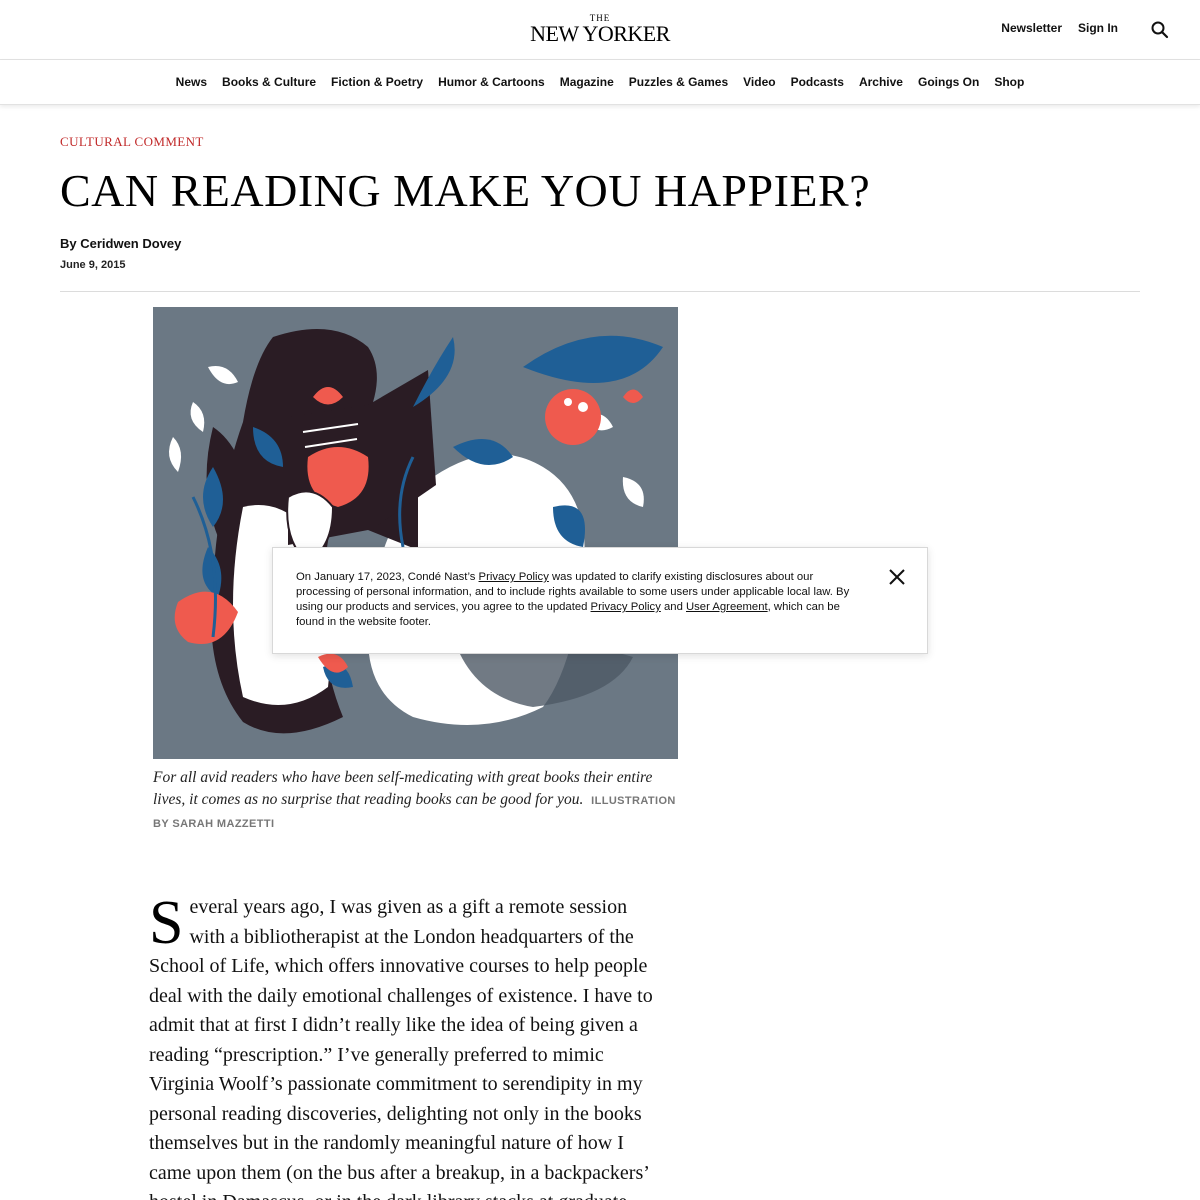 The width and height of the screenshot is (1200, 1200). Describe the element at coordinates (678, 82) in the screenshot. I see `nav-item-puzzles-games: Puzzles & Games` at that location.